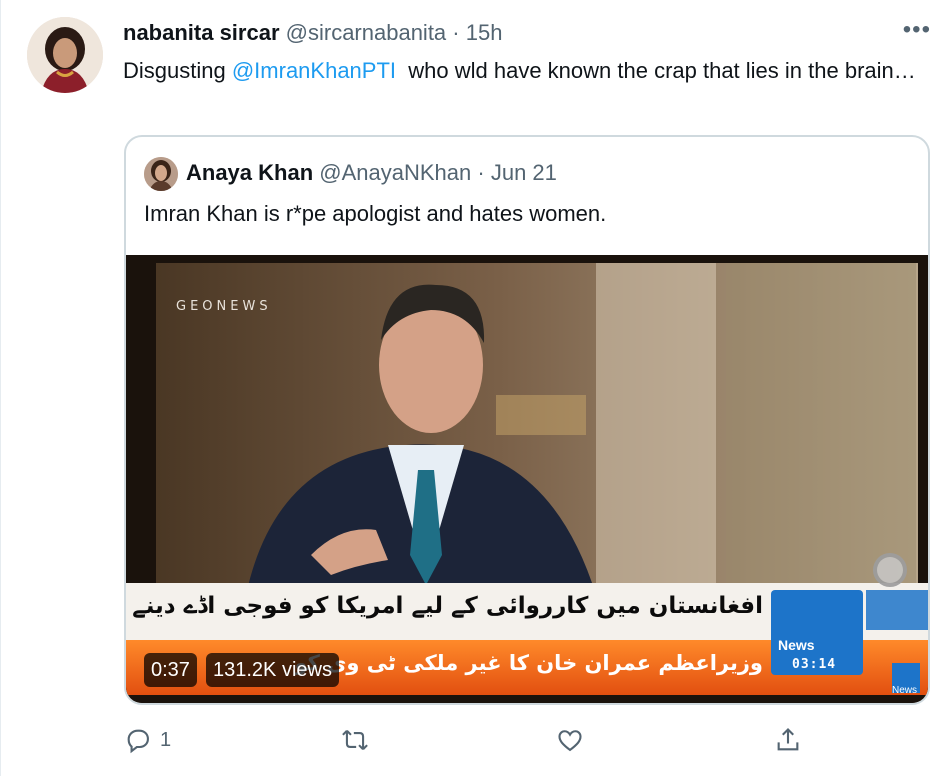 This screenshot has width=947, height=776. I want to click on quote-header: Anaya Khan @AnayaNKhan · Jun 21, so click(371, 173).